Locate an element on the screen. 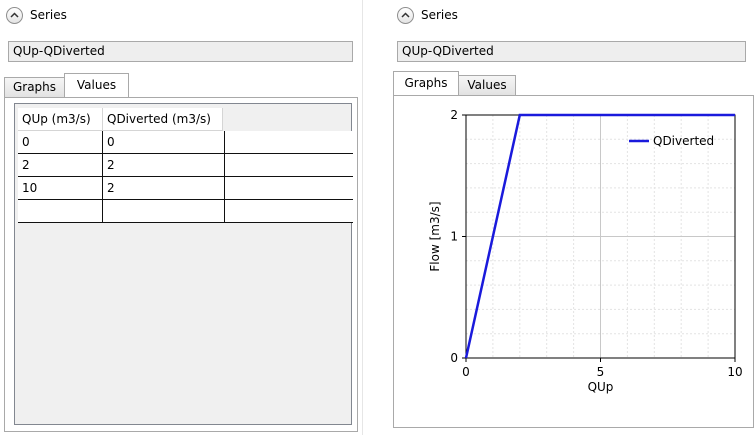  table-row: 2 2 is located at coordinates (185, 165).